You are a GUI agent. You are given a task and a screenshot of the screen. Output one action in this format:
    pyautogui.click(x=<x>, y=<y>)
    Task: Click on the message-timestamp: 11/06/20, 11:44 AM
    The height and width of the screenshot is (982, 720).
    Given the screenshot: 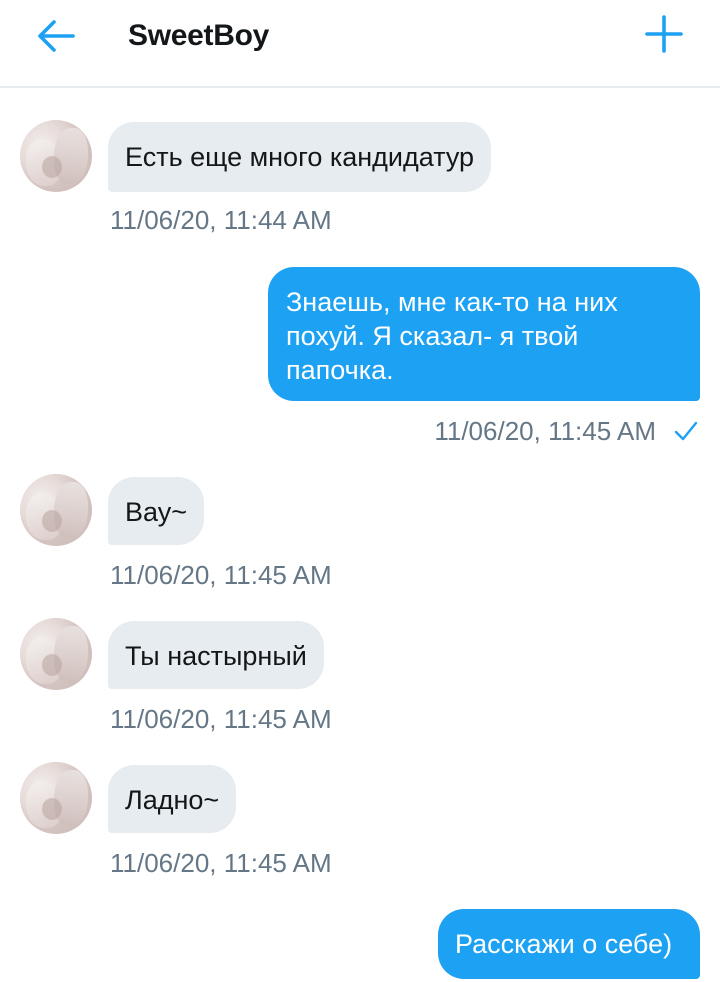 What is the action you would take?
    pyautogui.click(x=221, y=220)
    